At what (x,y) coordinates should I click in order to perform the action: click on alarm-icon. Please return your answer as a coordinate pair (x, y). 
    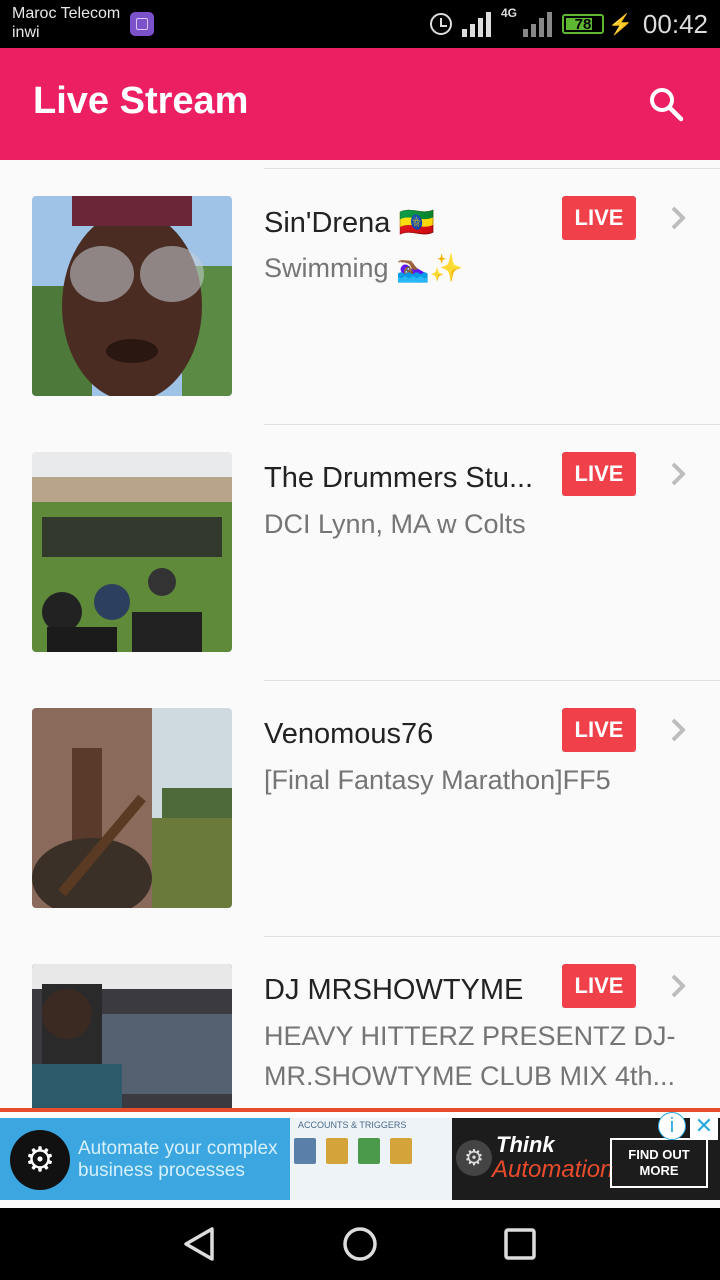
    Looking at the image, I should click on (441, 24).